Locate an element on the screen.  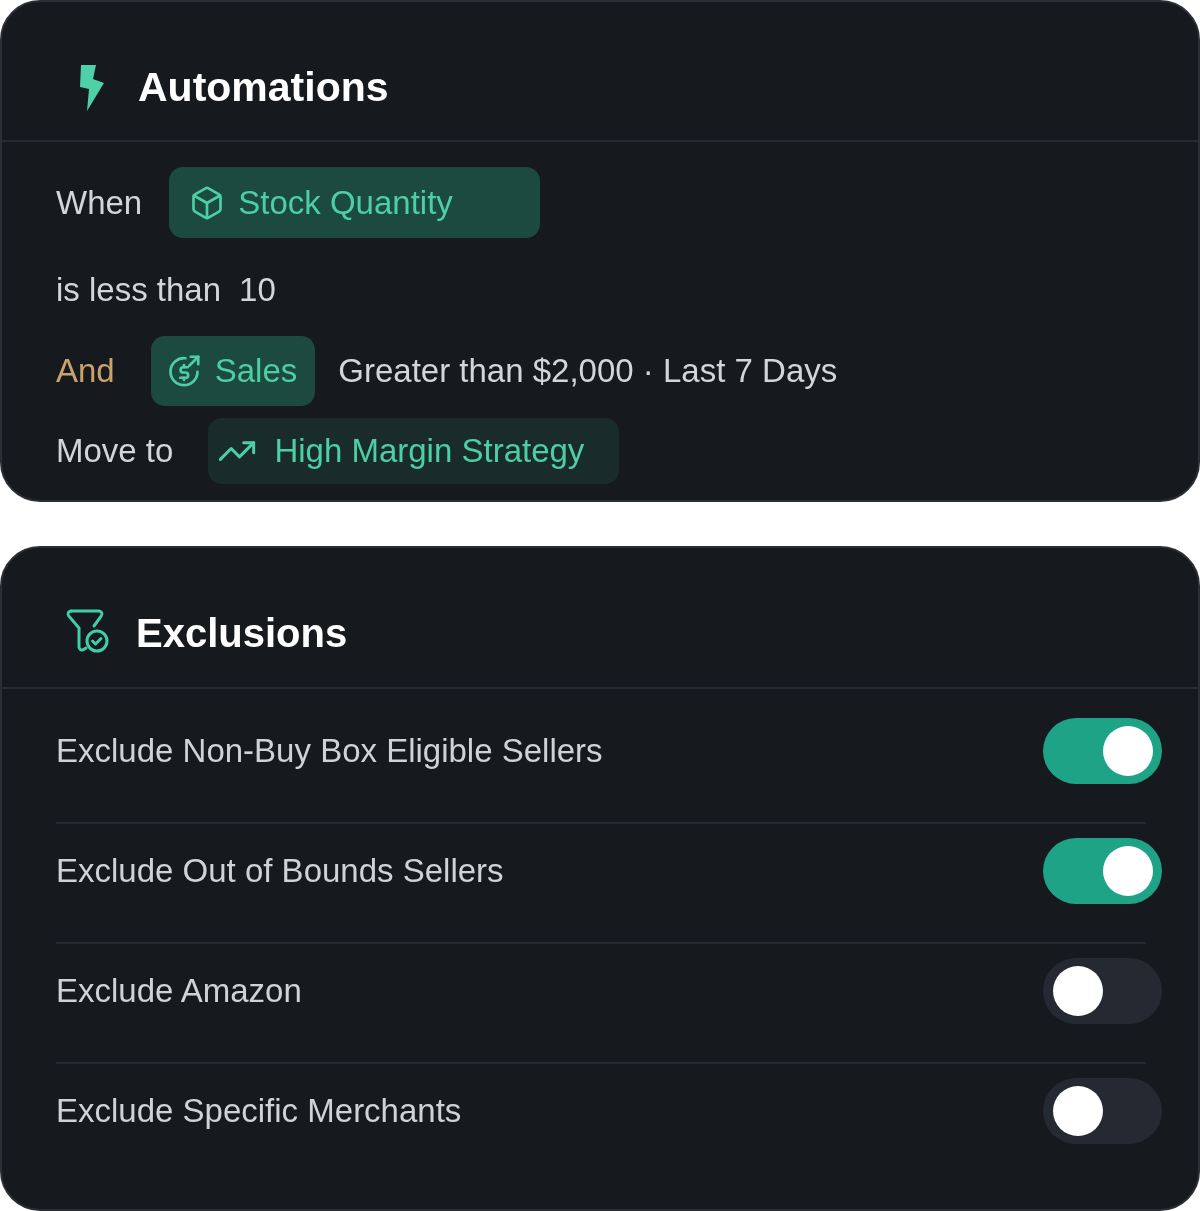
rule-label: Move to is located at coordinates (115, 451).